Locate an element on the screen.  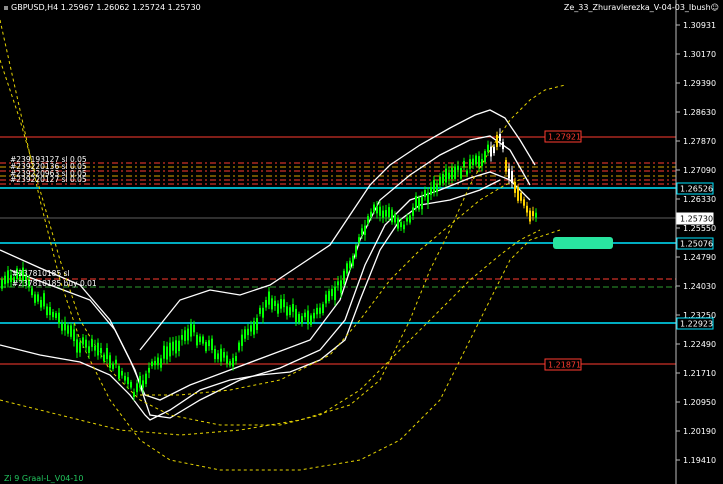
order-label-lower-2: #237810185 buy 0.01 is located at coordinates (54, 283).